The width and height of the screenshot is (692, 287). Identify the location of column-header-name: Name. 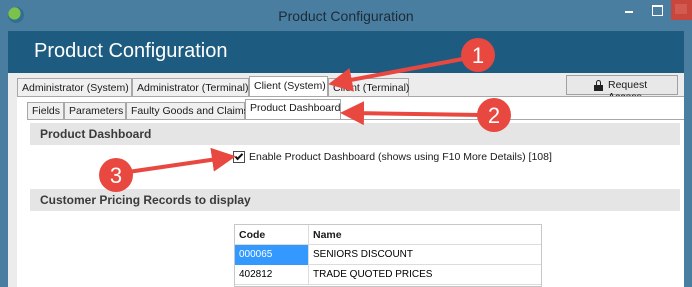
(425, 235).